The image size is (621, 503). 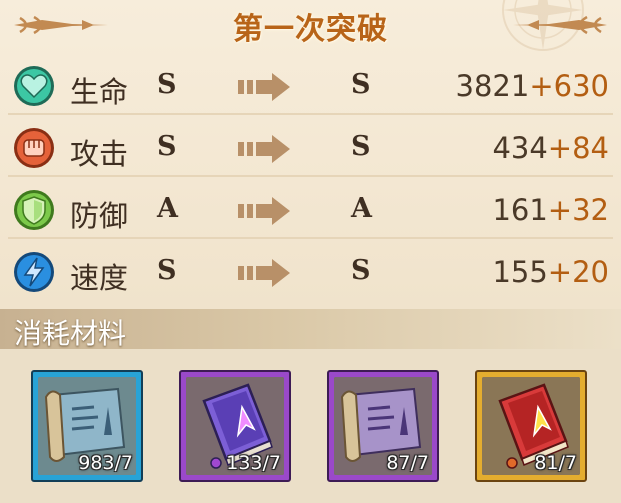 I want to click on stat-value: 3821+630, so click(x=532, y=86).